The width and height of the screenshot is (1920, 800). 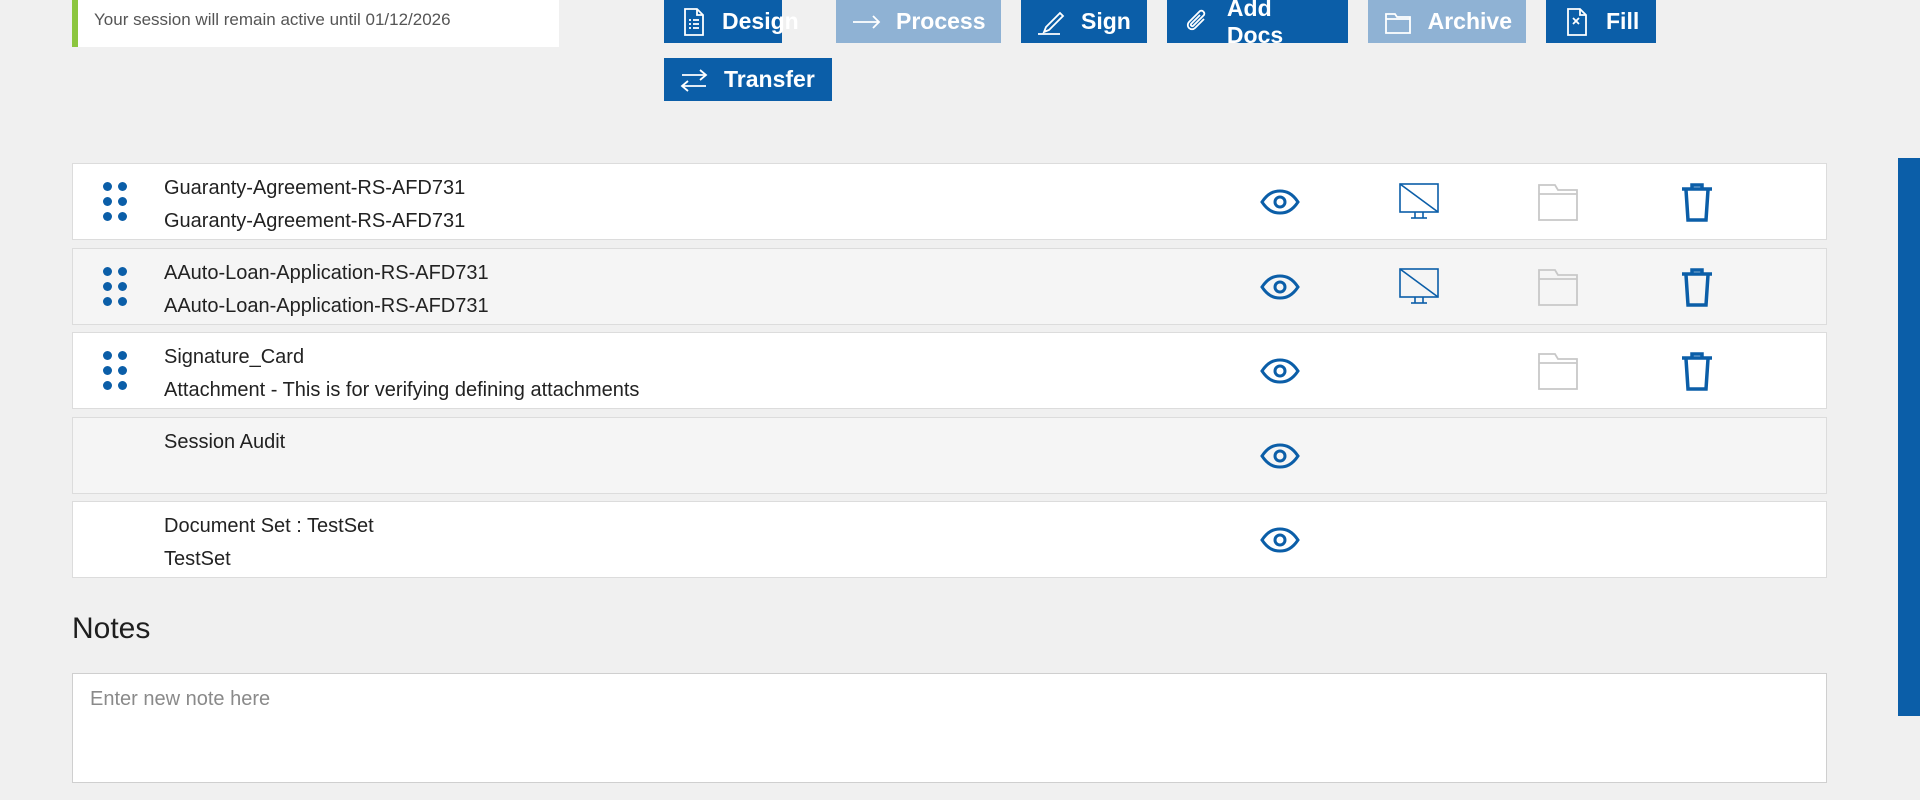 I want to click on add-docs-label: Add Docs, so click(x=1255, y=24).